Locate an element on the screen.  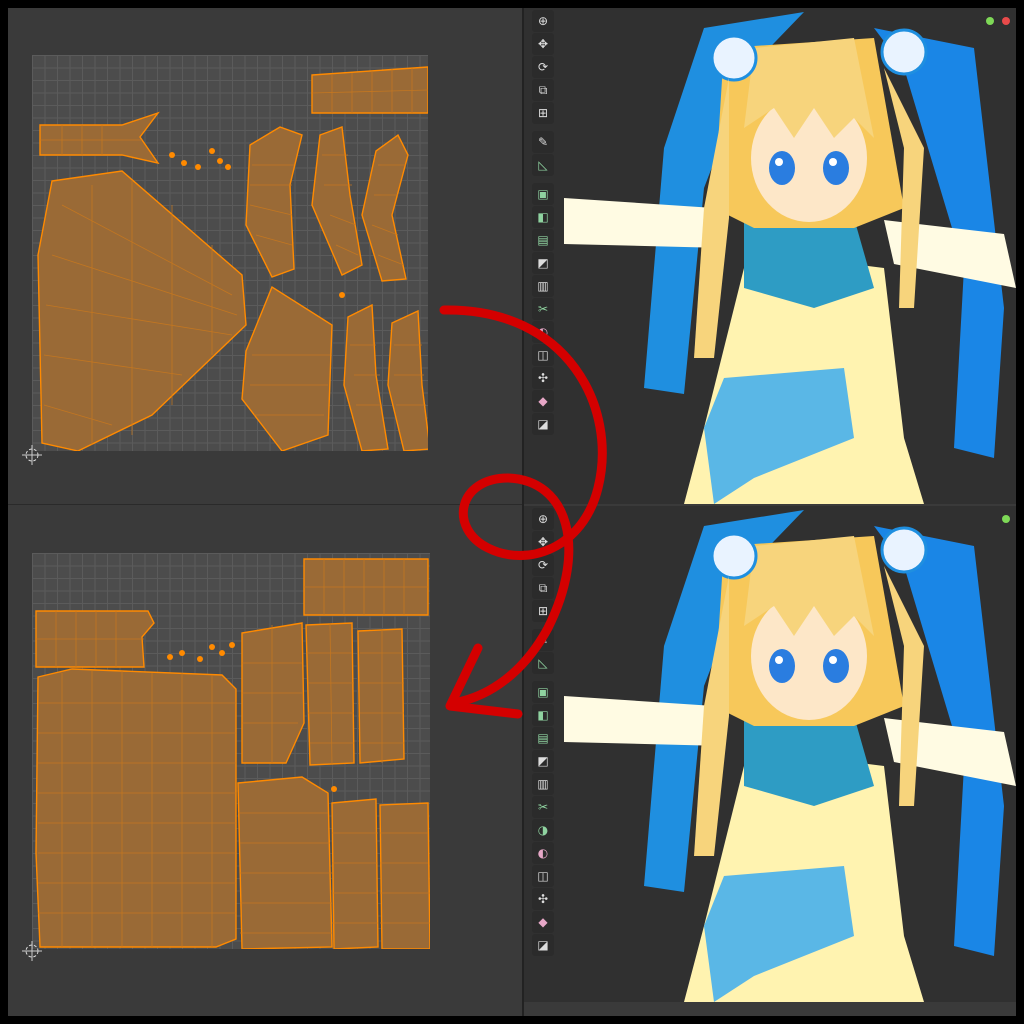
tool-shelf: ⊕ ✥ ⟳ ⧉ ⊞ ✎ ◺ ▣ ◧ ▤ ◩ ▥ ✂ ◑ ◐ ◫ ✣ ◆ ◪ is located at coordinates (543, 732).